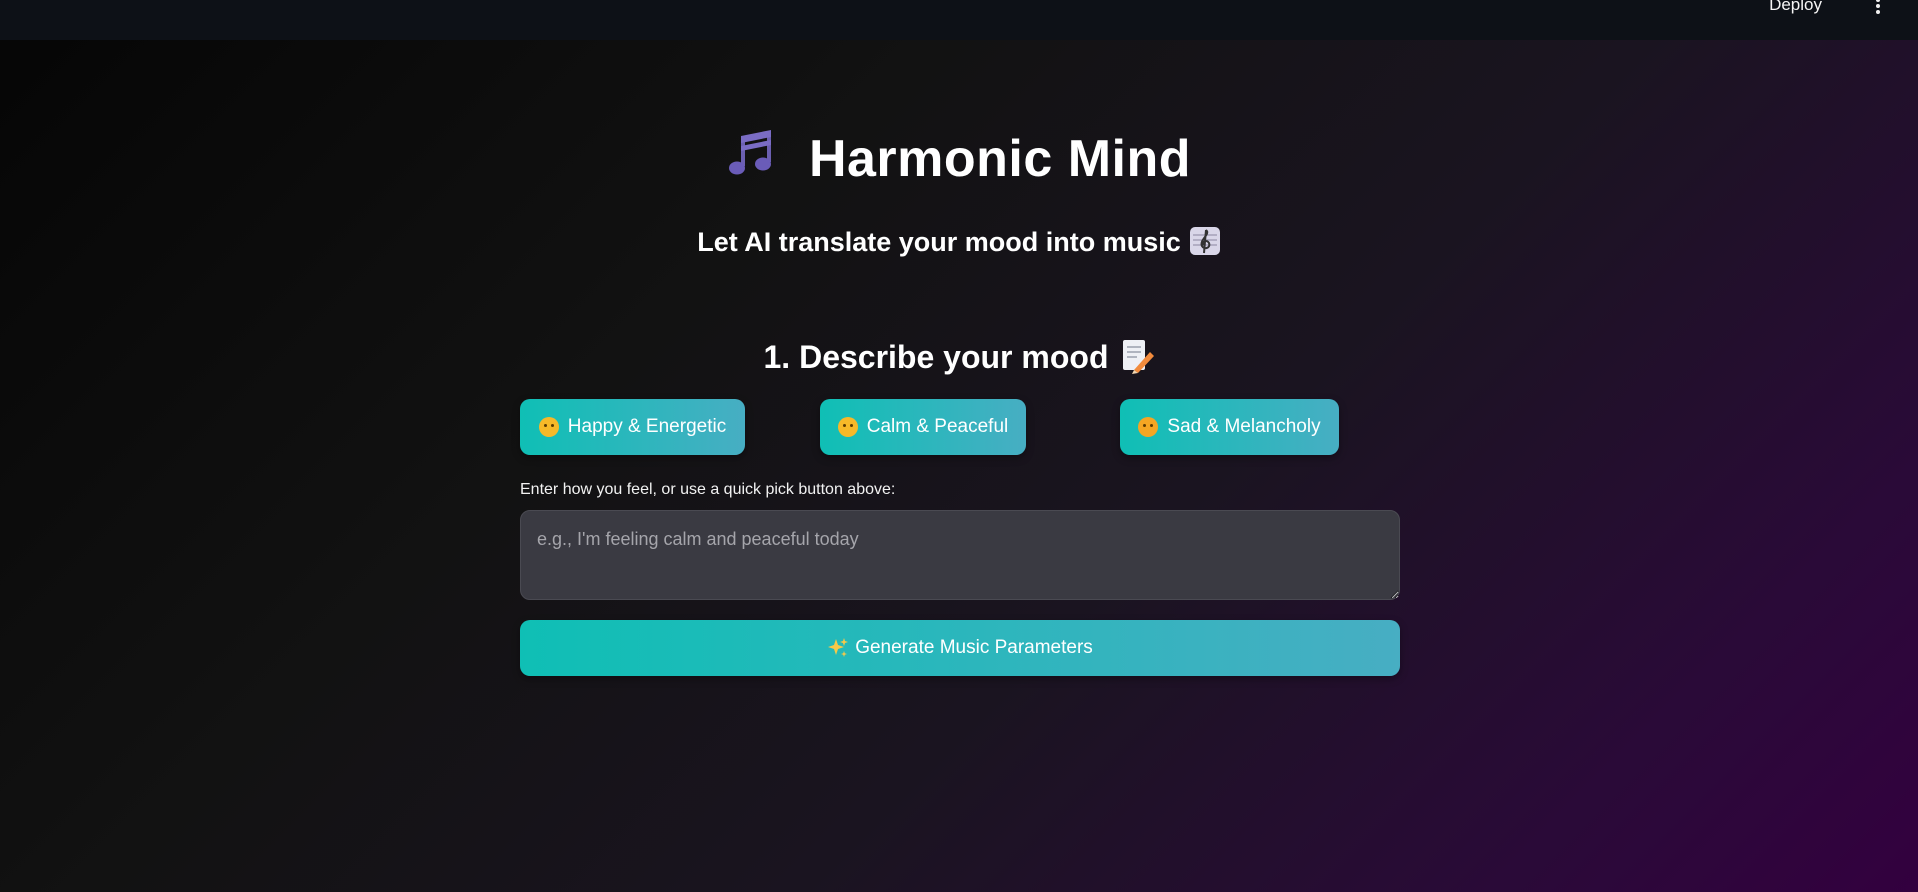  What do you see at coordinates (838, 647) in the screenshot?
I see `sparkles-icon` at bounding box center [838, 647].